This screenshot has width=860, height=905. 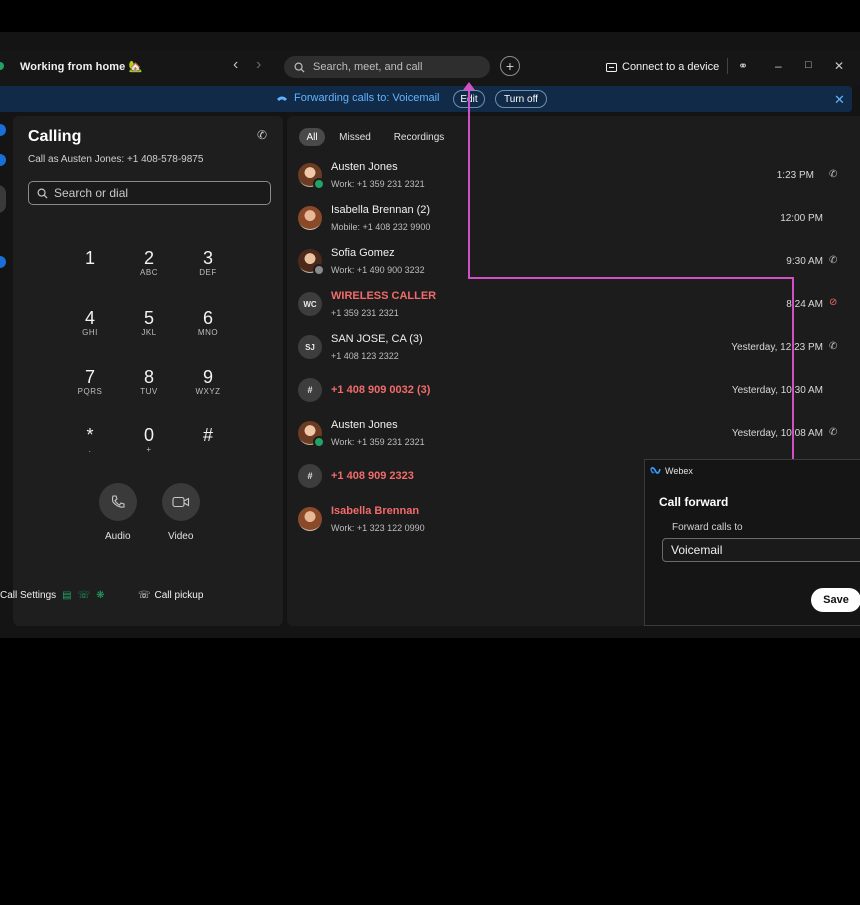 What do you see at coordinates (835, 600) in the screenshot?
I see `save-button: Save` at bounding box center [835, 600].